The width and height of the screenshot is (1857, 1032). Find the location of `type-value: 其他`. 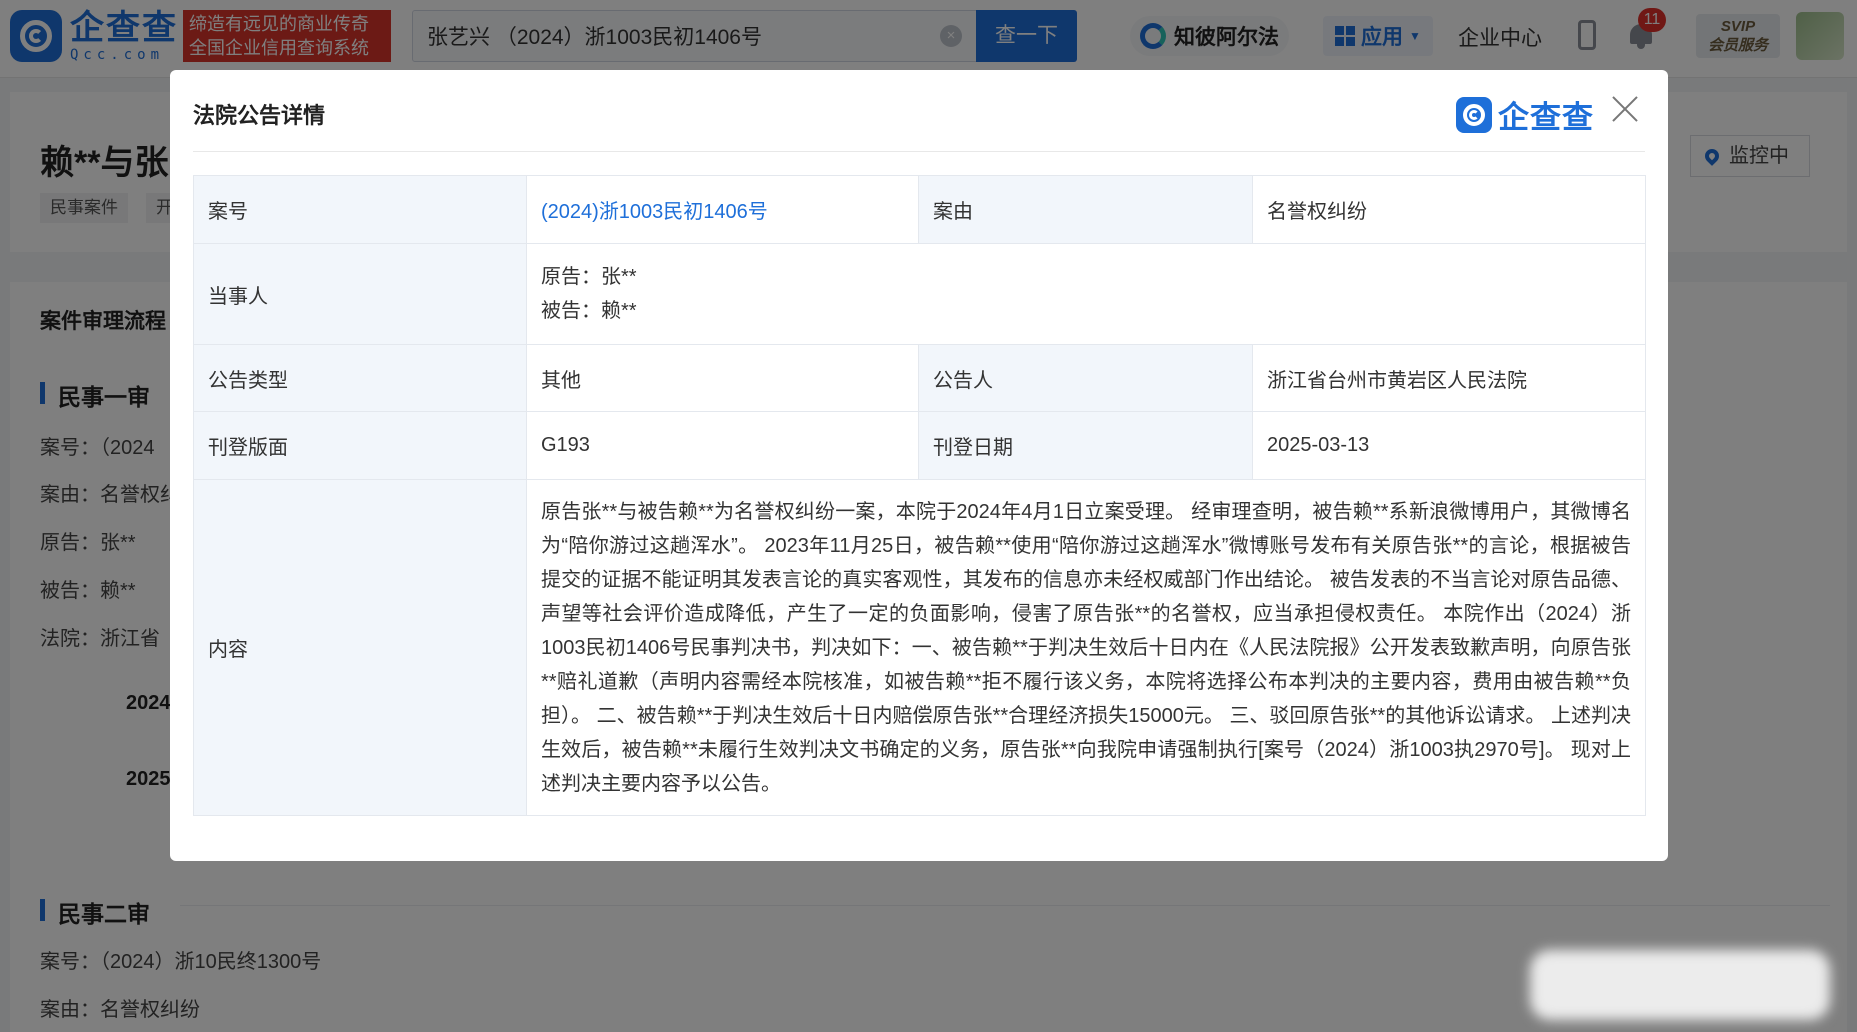

type-value: 其他 is located at coordinates (722, 378).